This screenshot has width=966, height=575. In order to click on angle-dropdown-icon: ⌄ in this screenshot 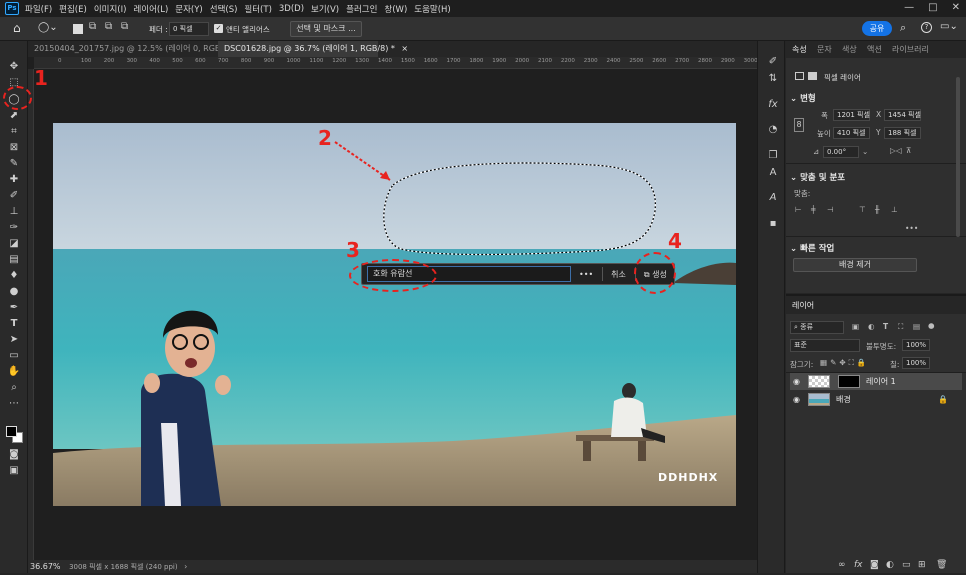, I will do `click(865, 151)`.